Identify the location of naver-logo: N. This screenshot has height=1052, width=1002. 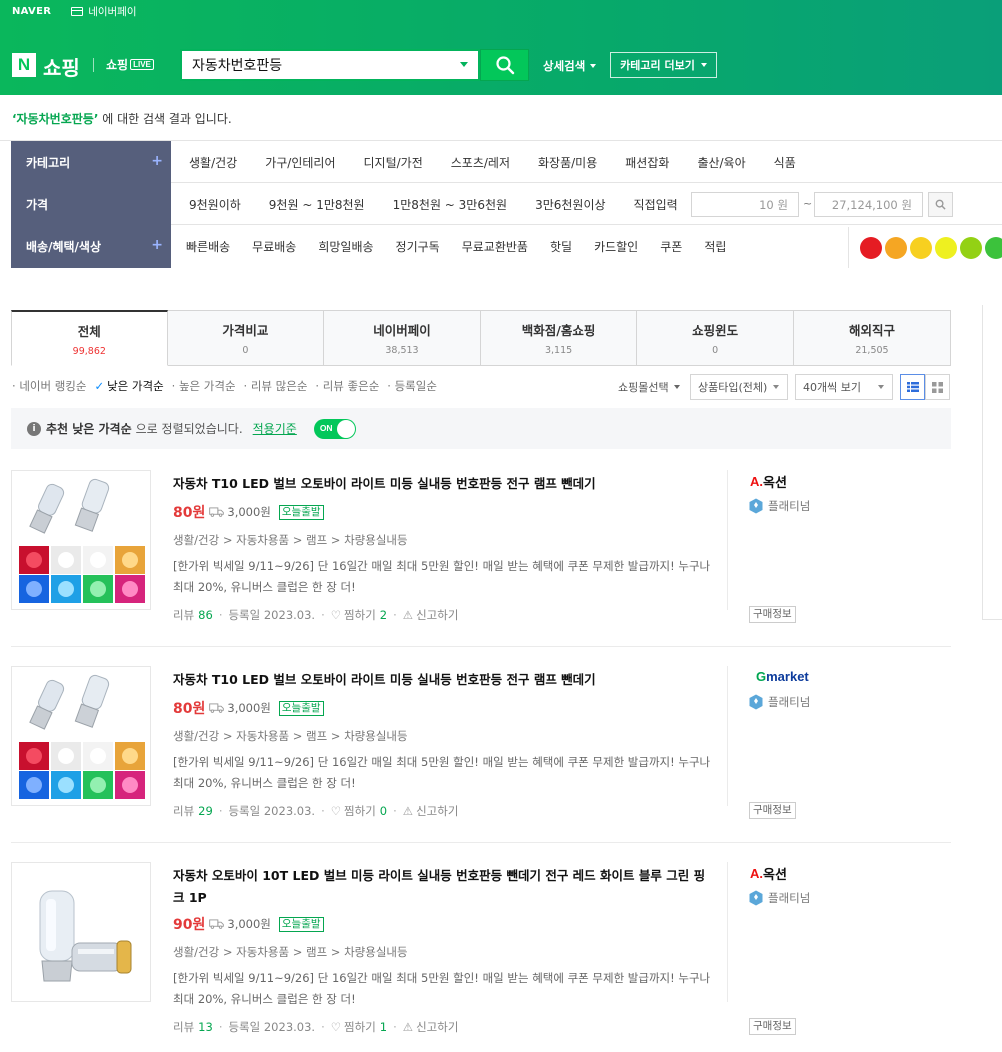
(24, 65).